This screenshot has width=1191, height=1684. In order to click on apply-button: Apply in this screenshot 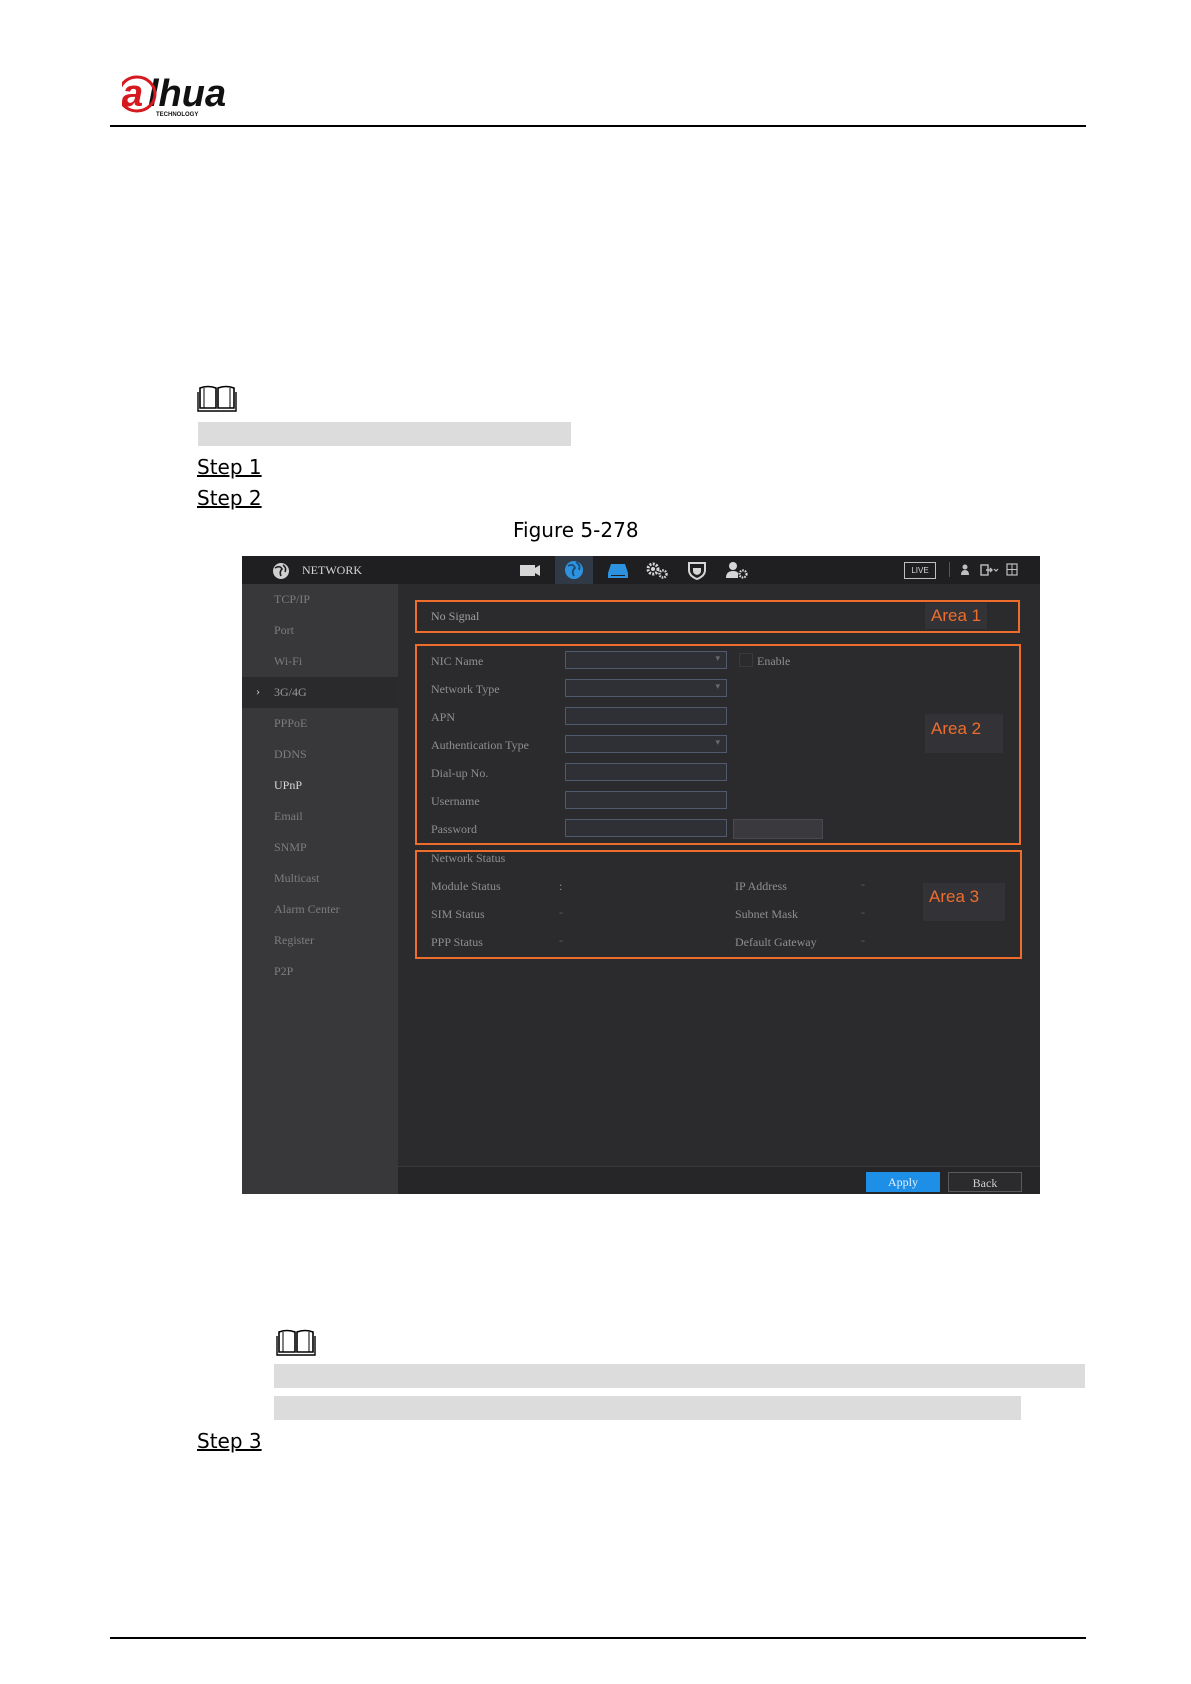, I will do `click(903, 1182)`.